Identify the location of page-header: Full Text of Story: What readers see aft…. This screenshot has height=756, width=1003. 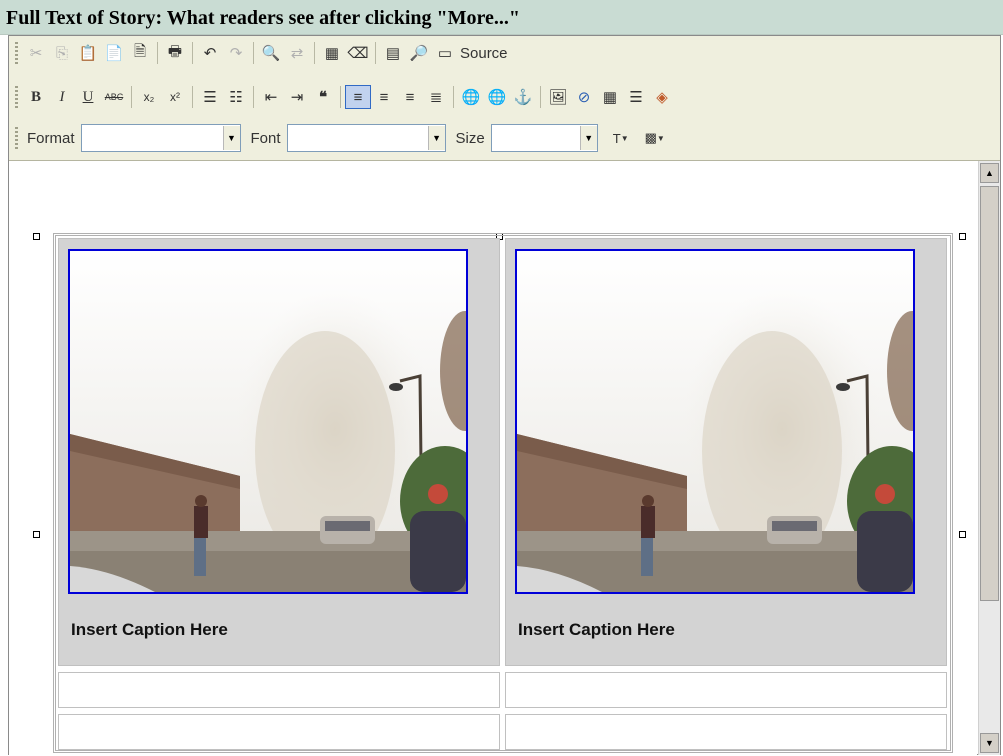
(501, 17).